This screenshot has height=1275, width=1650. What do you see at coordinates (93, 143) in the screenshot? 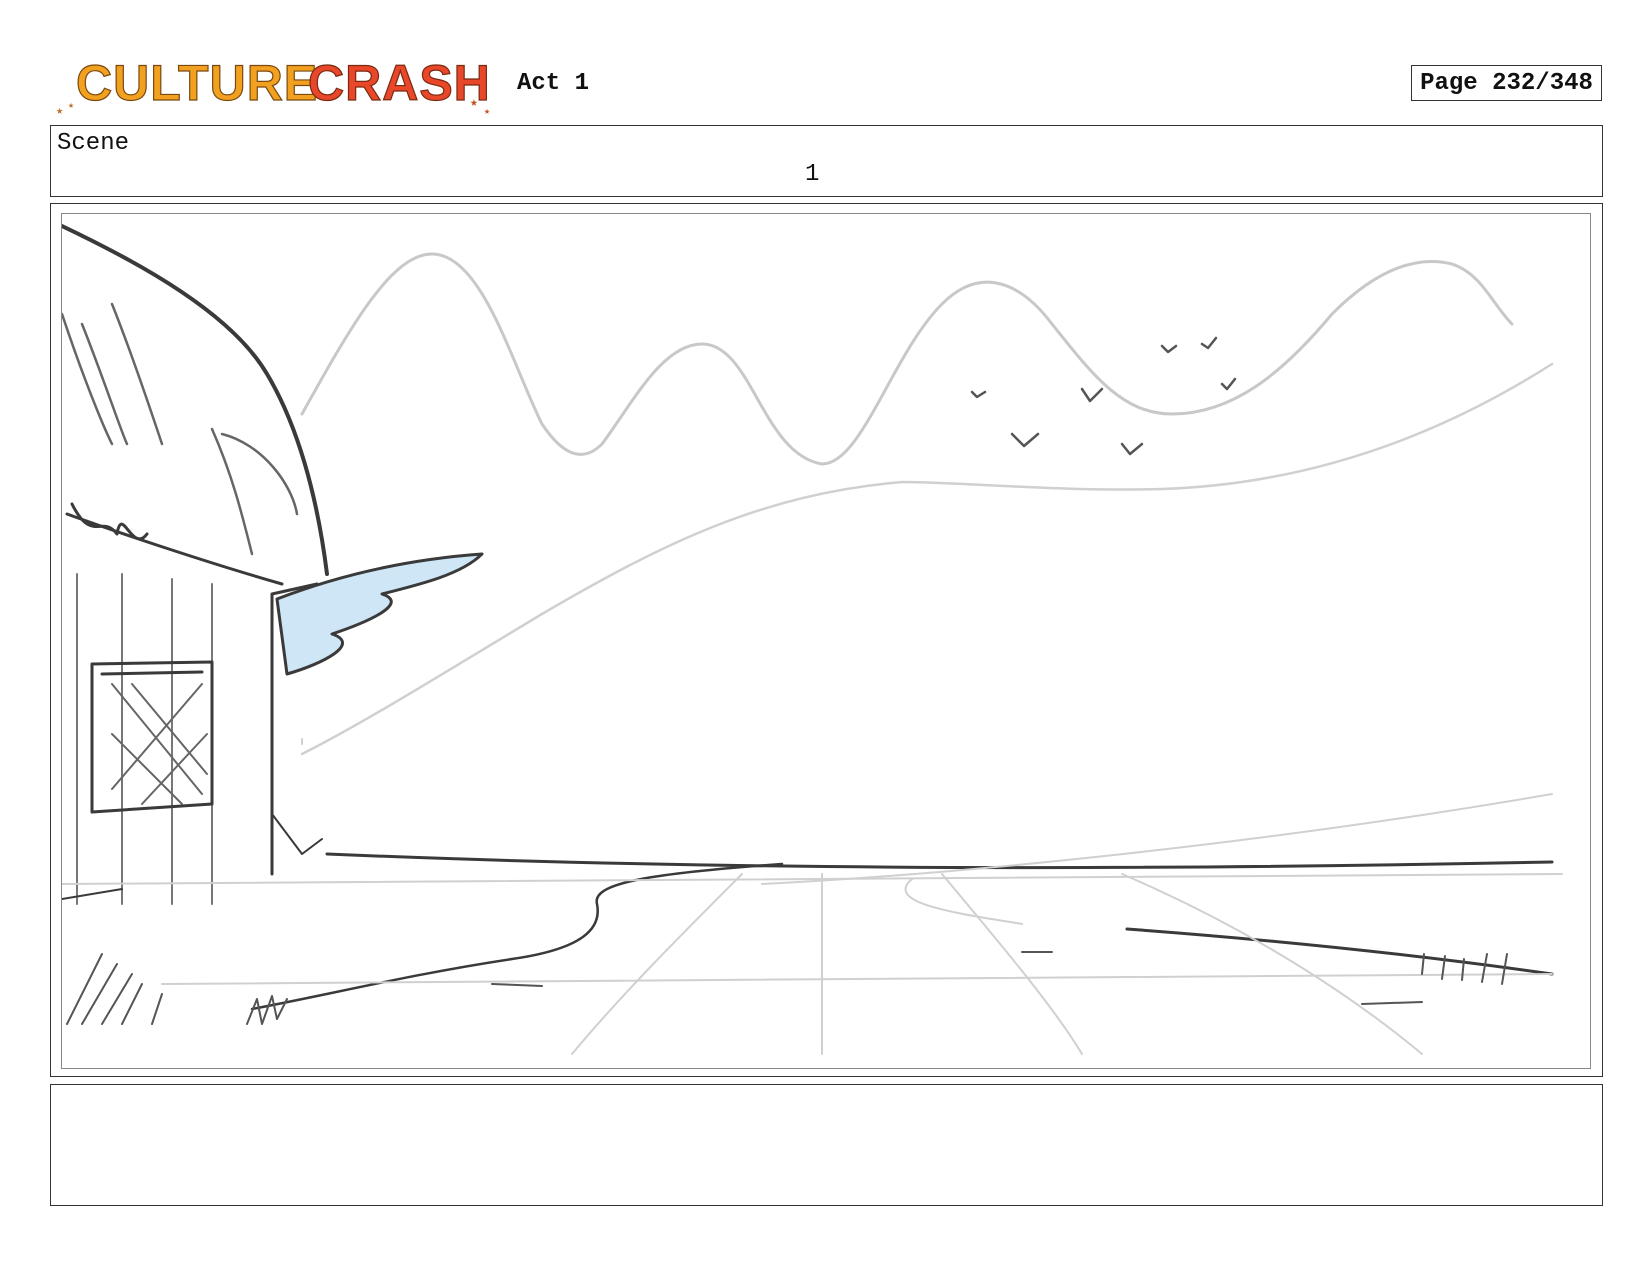
I see `scene-label: Scene` at bounding box center [93, 143].